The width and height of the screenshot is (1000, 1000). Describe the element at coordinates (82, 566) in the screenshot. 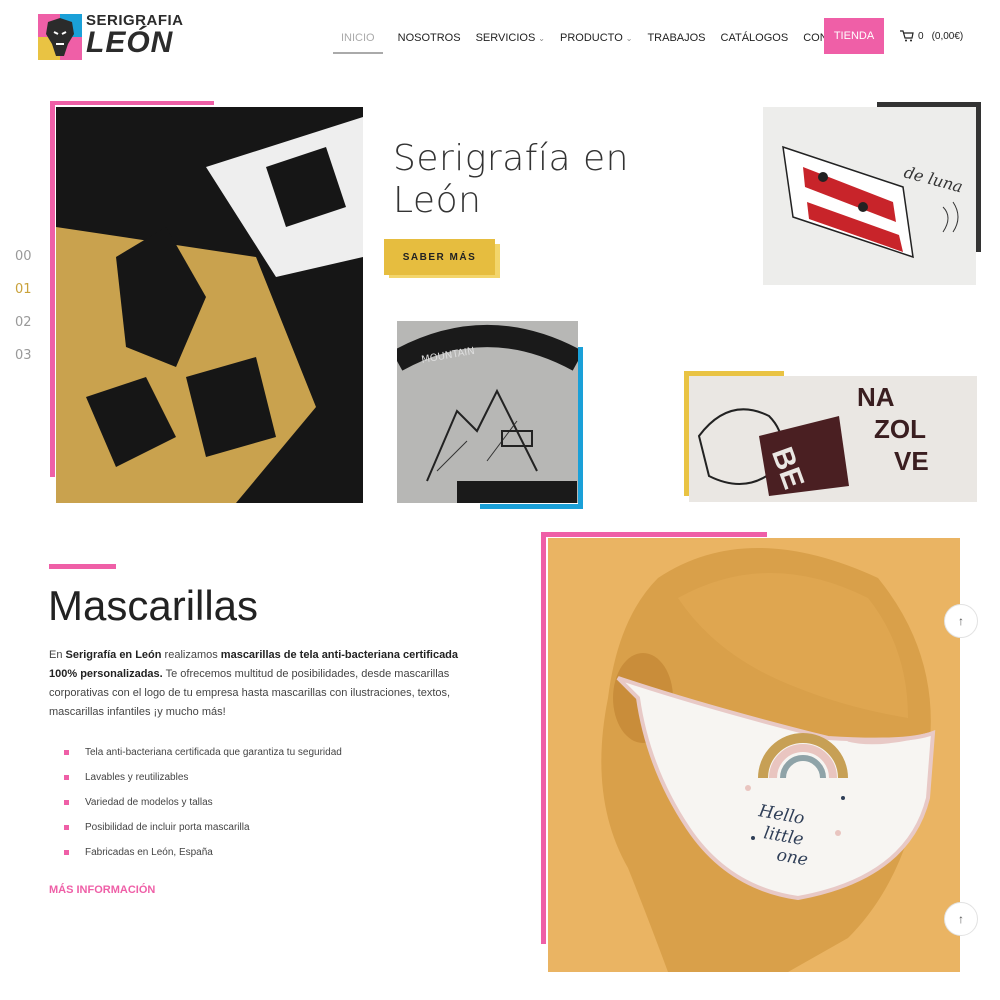

I see `section-accent-bar` at that location.